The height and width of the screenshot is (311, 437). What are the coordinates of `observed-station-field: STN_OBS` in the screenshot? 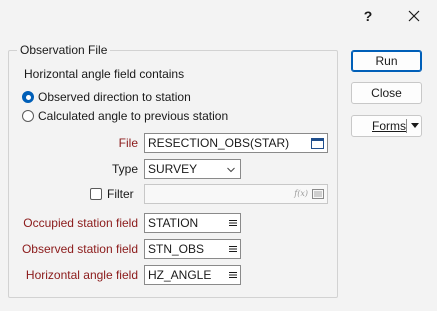 It's located at (192, 249).